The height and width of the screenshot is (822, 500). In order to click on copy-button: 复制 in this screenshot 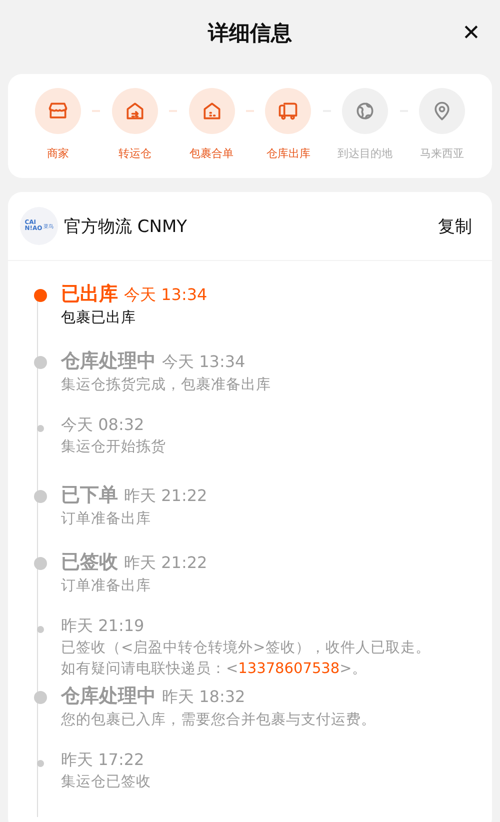, I will do `click(459, 226)`.